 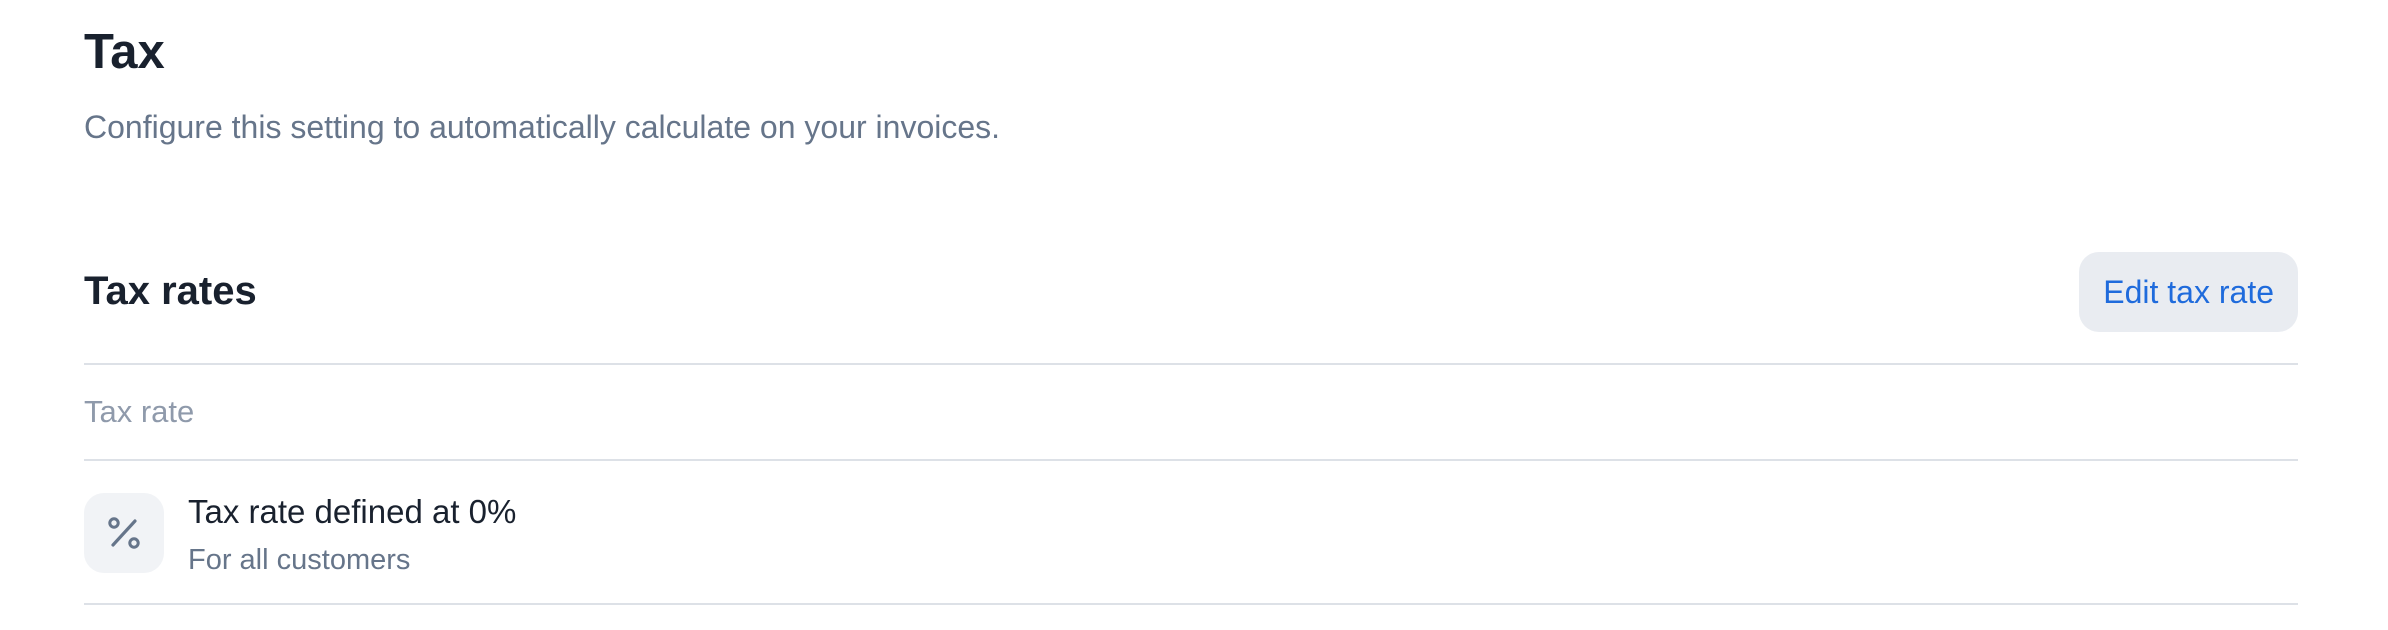 I want to click on tax-rate-subtitle: For all customers, so click(x=299, y=560).